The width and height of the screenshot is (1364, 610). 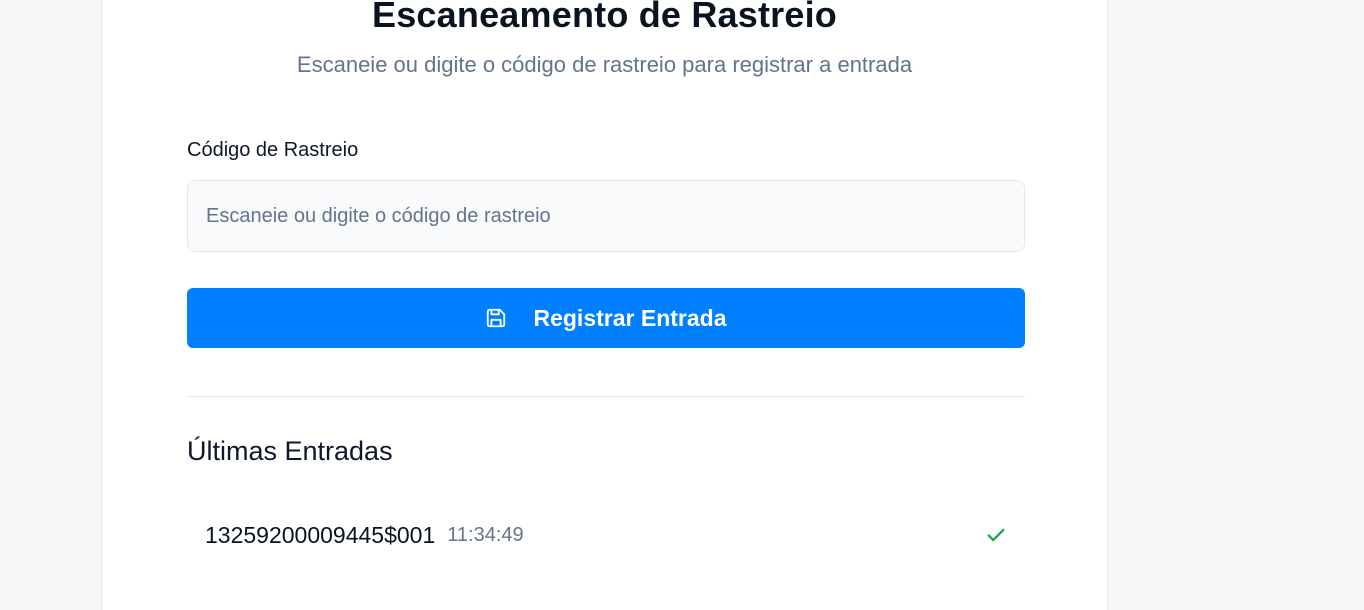 I want to click on tracking-code-label: Código de Rastreio, so click(x=273, y=150).